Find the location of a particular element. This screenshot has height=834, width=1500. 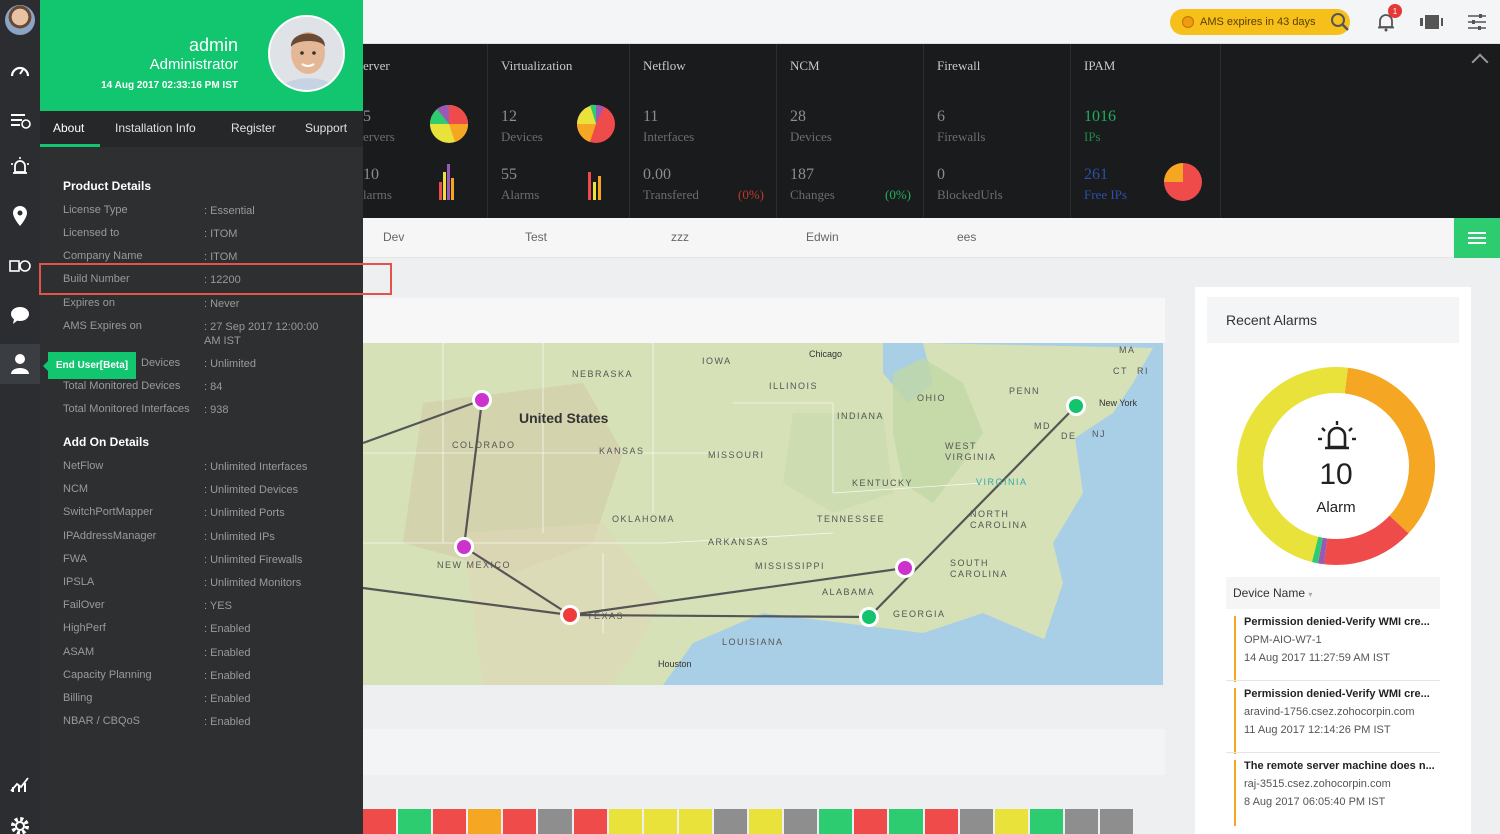

map-marker-south-carolina is located at coordinates (905, 568).